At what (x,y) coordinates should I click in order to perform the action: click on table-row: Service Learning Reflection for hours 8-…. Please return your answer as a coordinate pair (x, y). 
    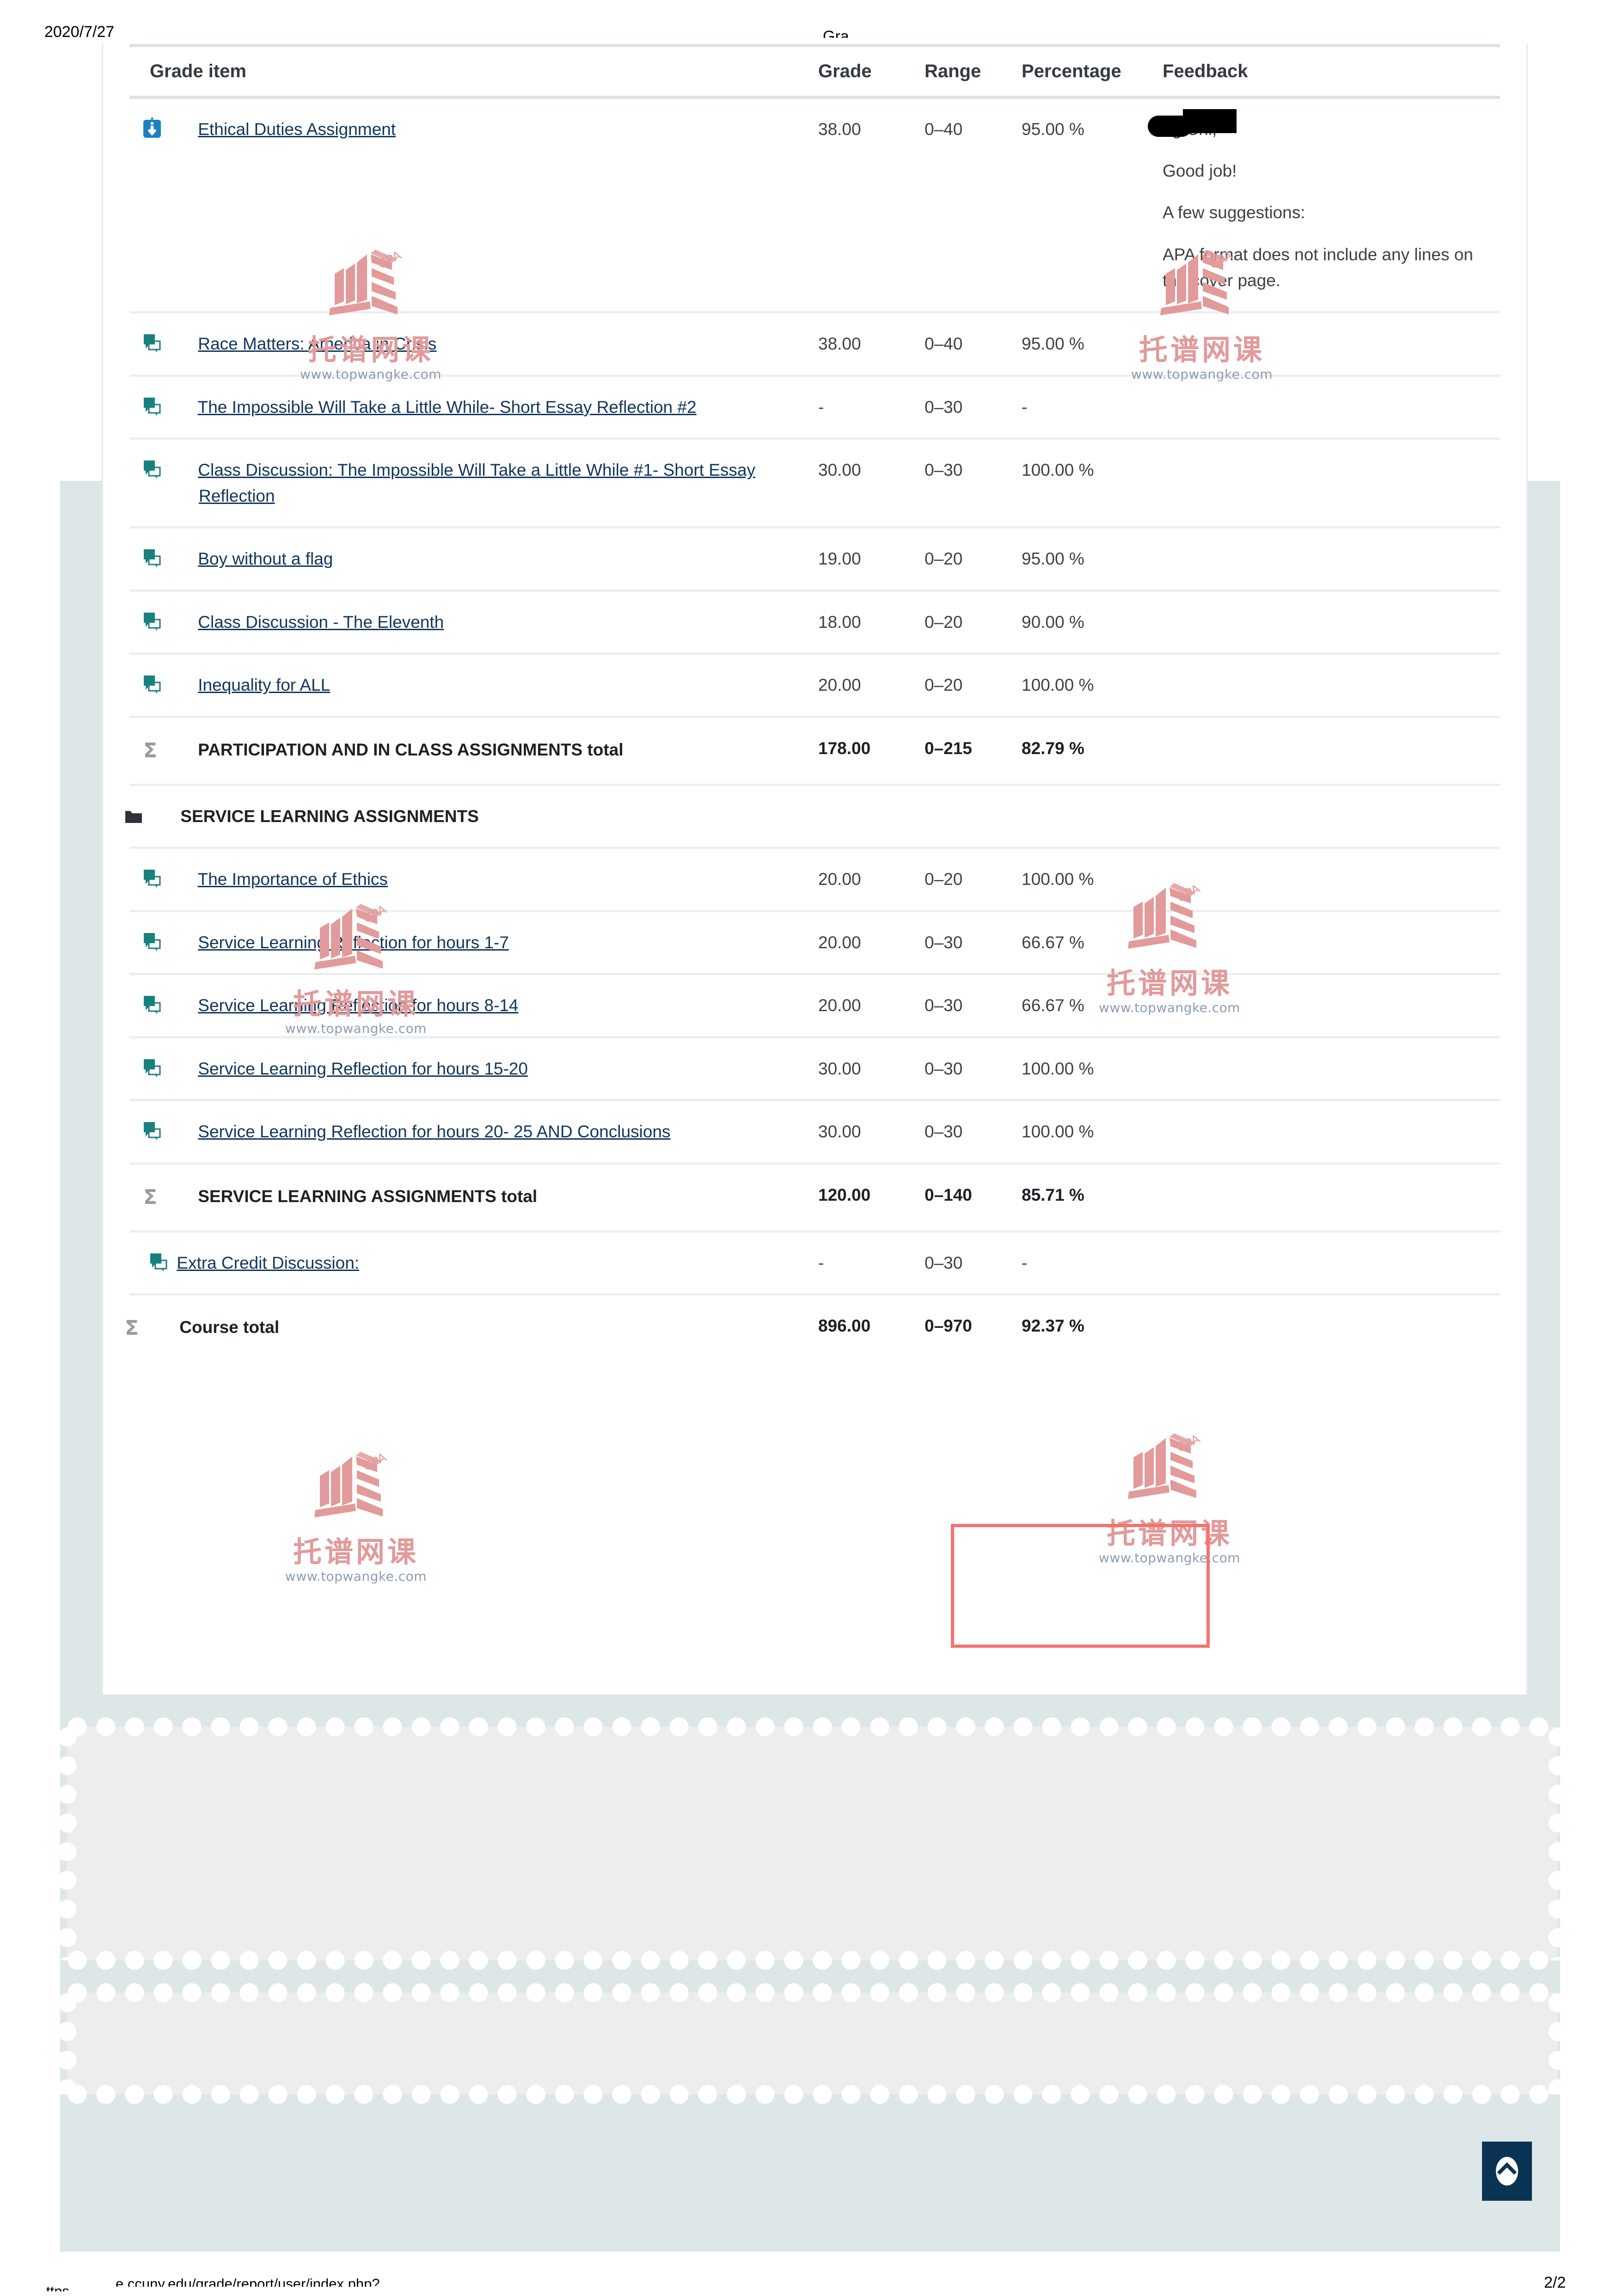
    Looking at the image, I should click on (815, 1005).